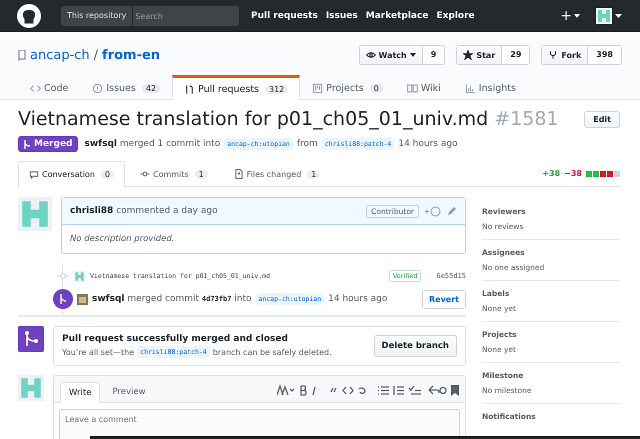  I want to click on comment-header: chrisli88 commented a day ago, so click(144, 211).